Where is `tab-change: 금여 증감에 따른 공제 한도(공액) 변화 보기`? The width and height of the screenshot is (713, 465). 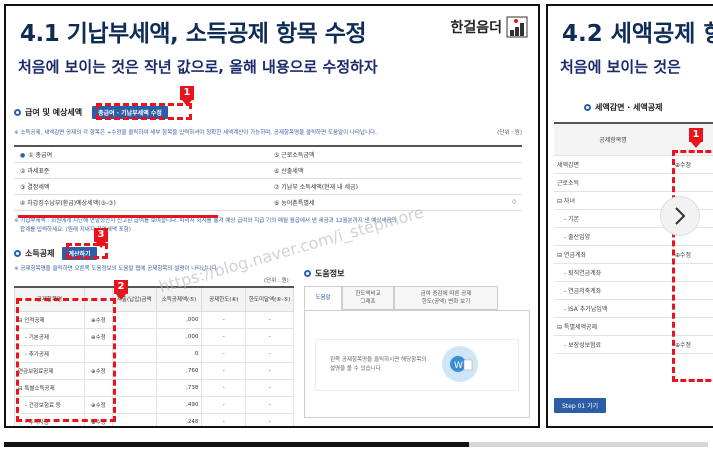 tab-change: 금여 증감에 따른 공제 한도(공액) 변화 보기 is located at coordinates (446, 298).